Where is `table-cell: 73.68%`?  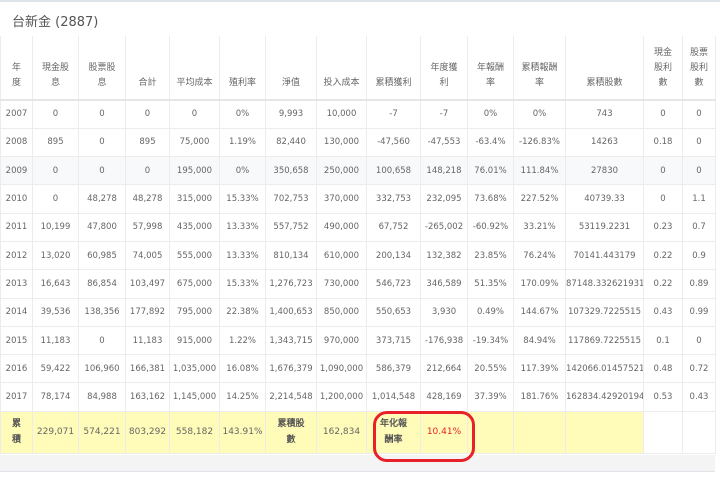
table-cell: 73.68% is located at coordinates (490, 199).